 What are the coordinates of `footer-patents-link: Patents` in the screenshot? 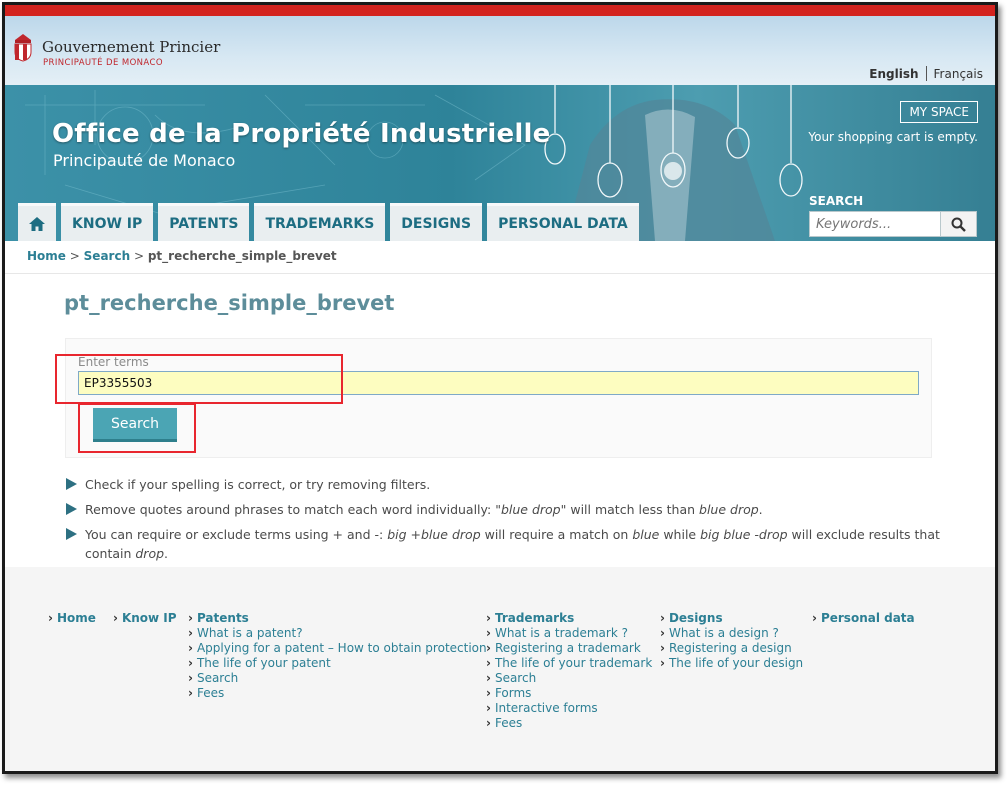 It's located at (337, 618).